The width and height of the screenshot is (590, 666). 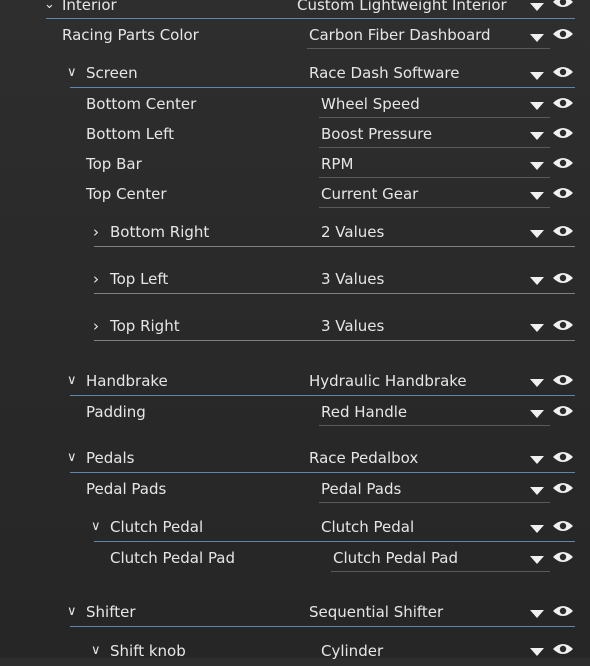 What do you see at coordinates (295, 489) in the screenshot?
I see `property-row-pedal-pads: Pedal Pads Pedal Pads` at bounding box center [295, 489].